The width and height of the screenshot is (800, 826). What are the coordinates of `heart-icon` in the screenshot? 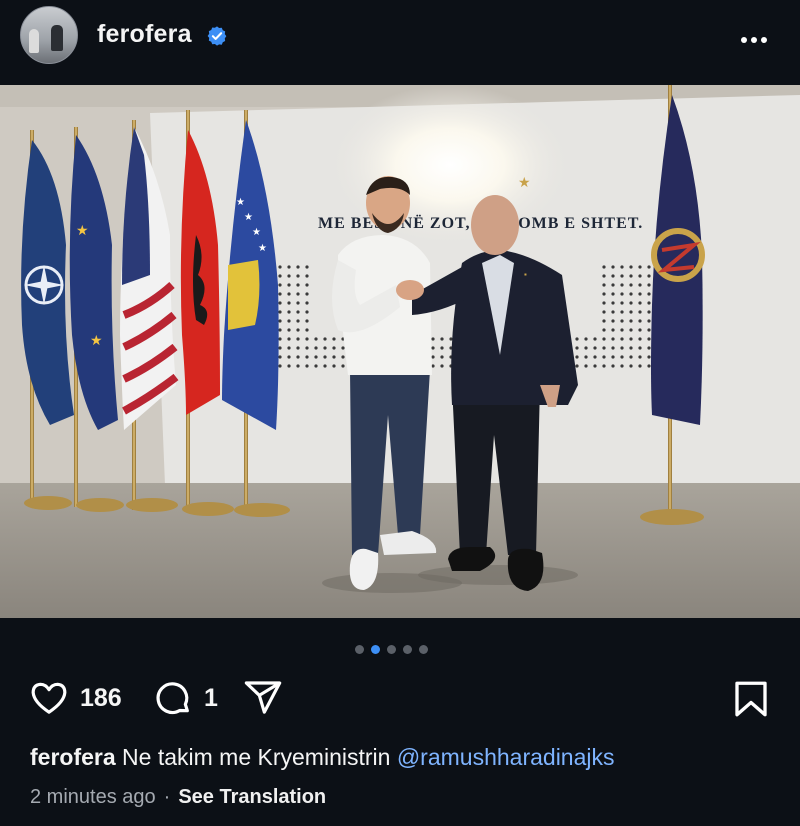 It's located at (49, 698).